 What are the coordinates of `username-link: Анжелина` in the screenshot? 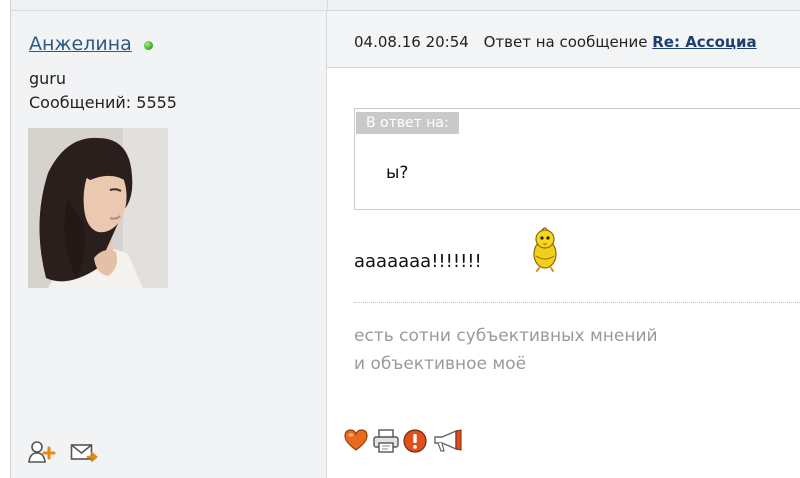 It's located at (80, 44).